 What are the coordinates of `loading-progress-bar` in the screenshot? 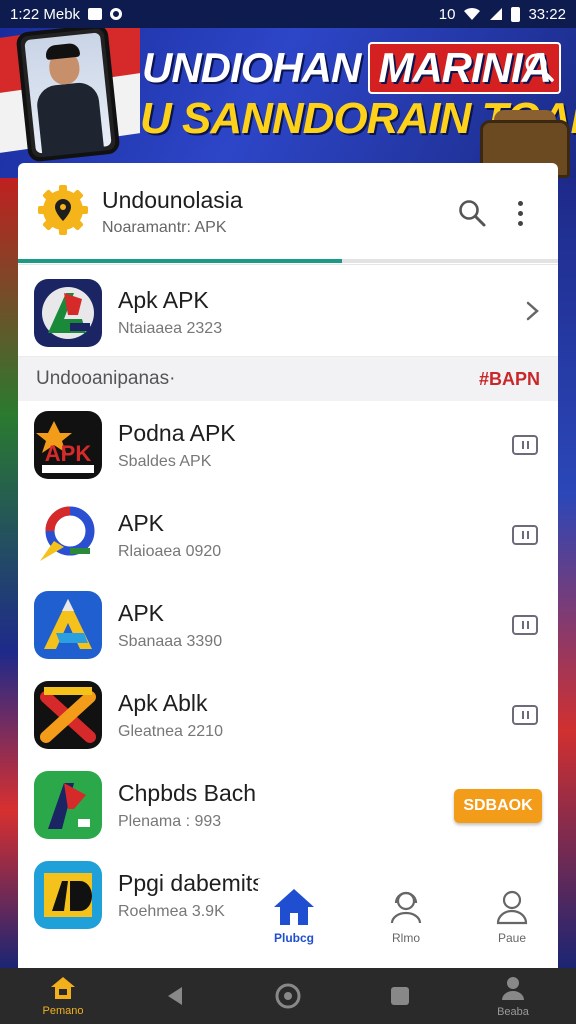 It's located at (288, 261).